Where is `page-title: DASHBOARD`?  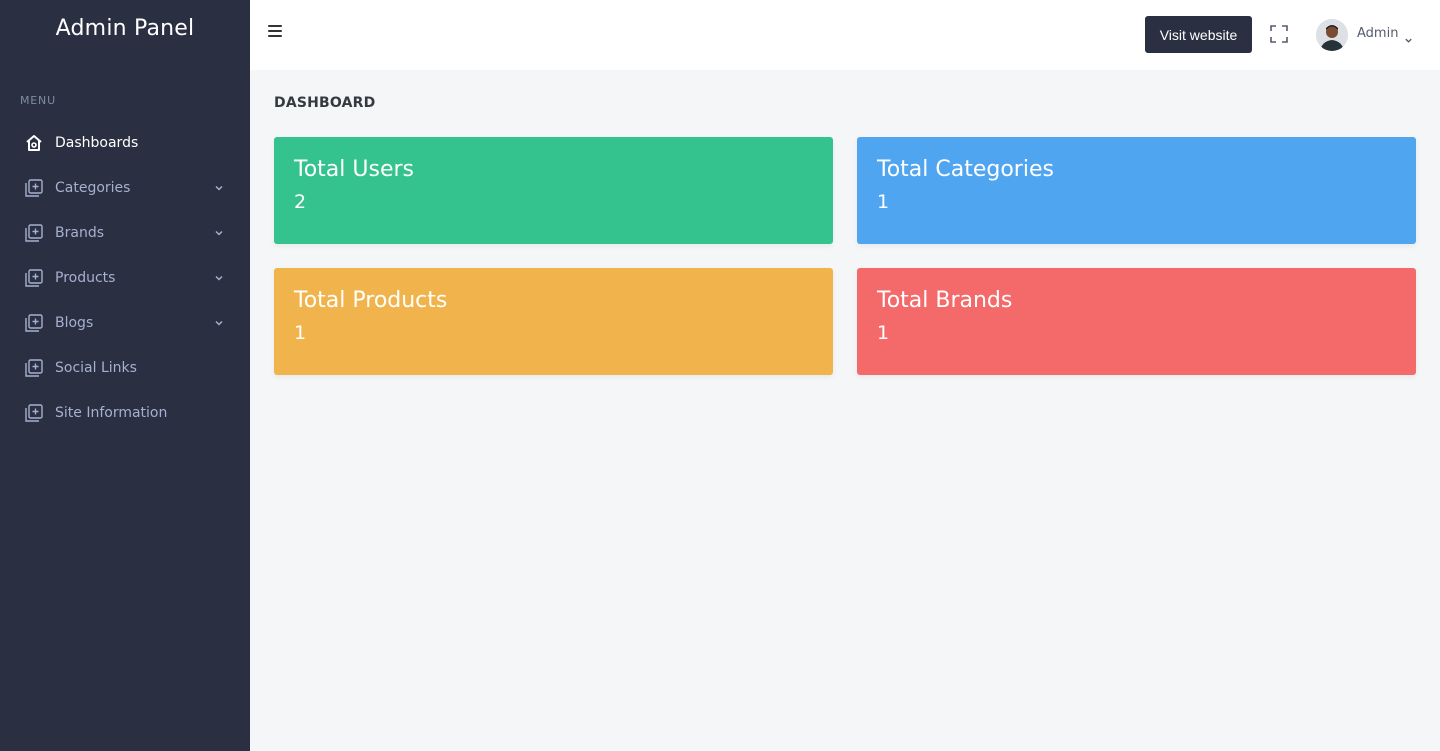
page-title: DASHBOARD is located at coordinates (325, 103).